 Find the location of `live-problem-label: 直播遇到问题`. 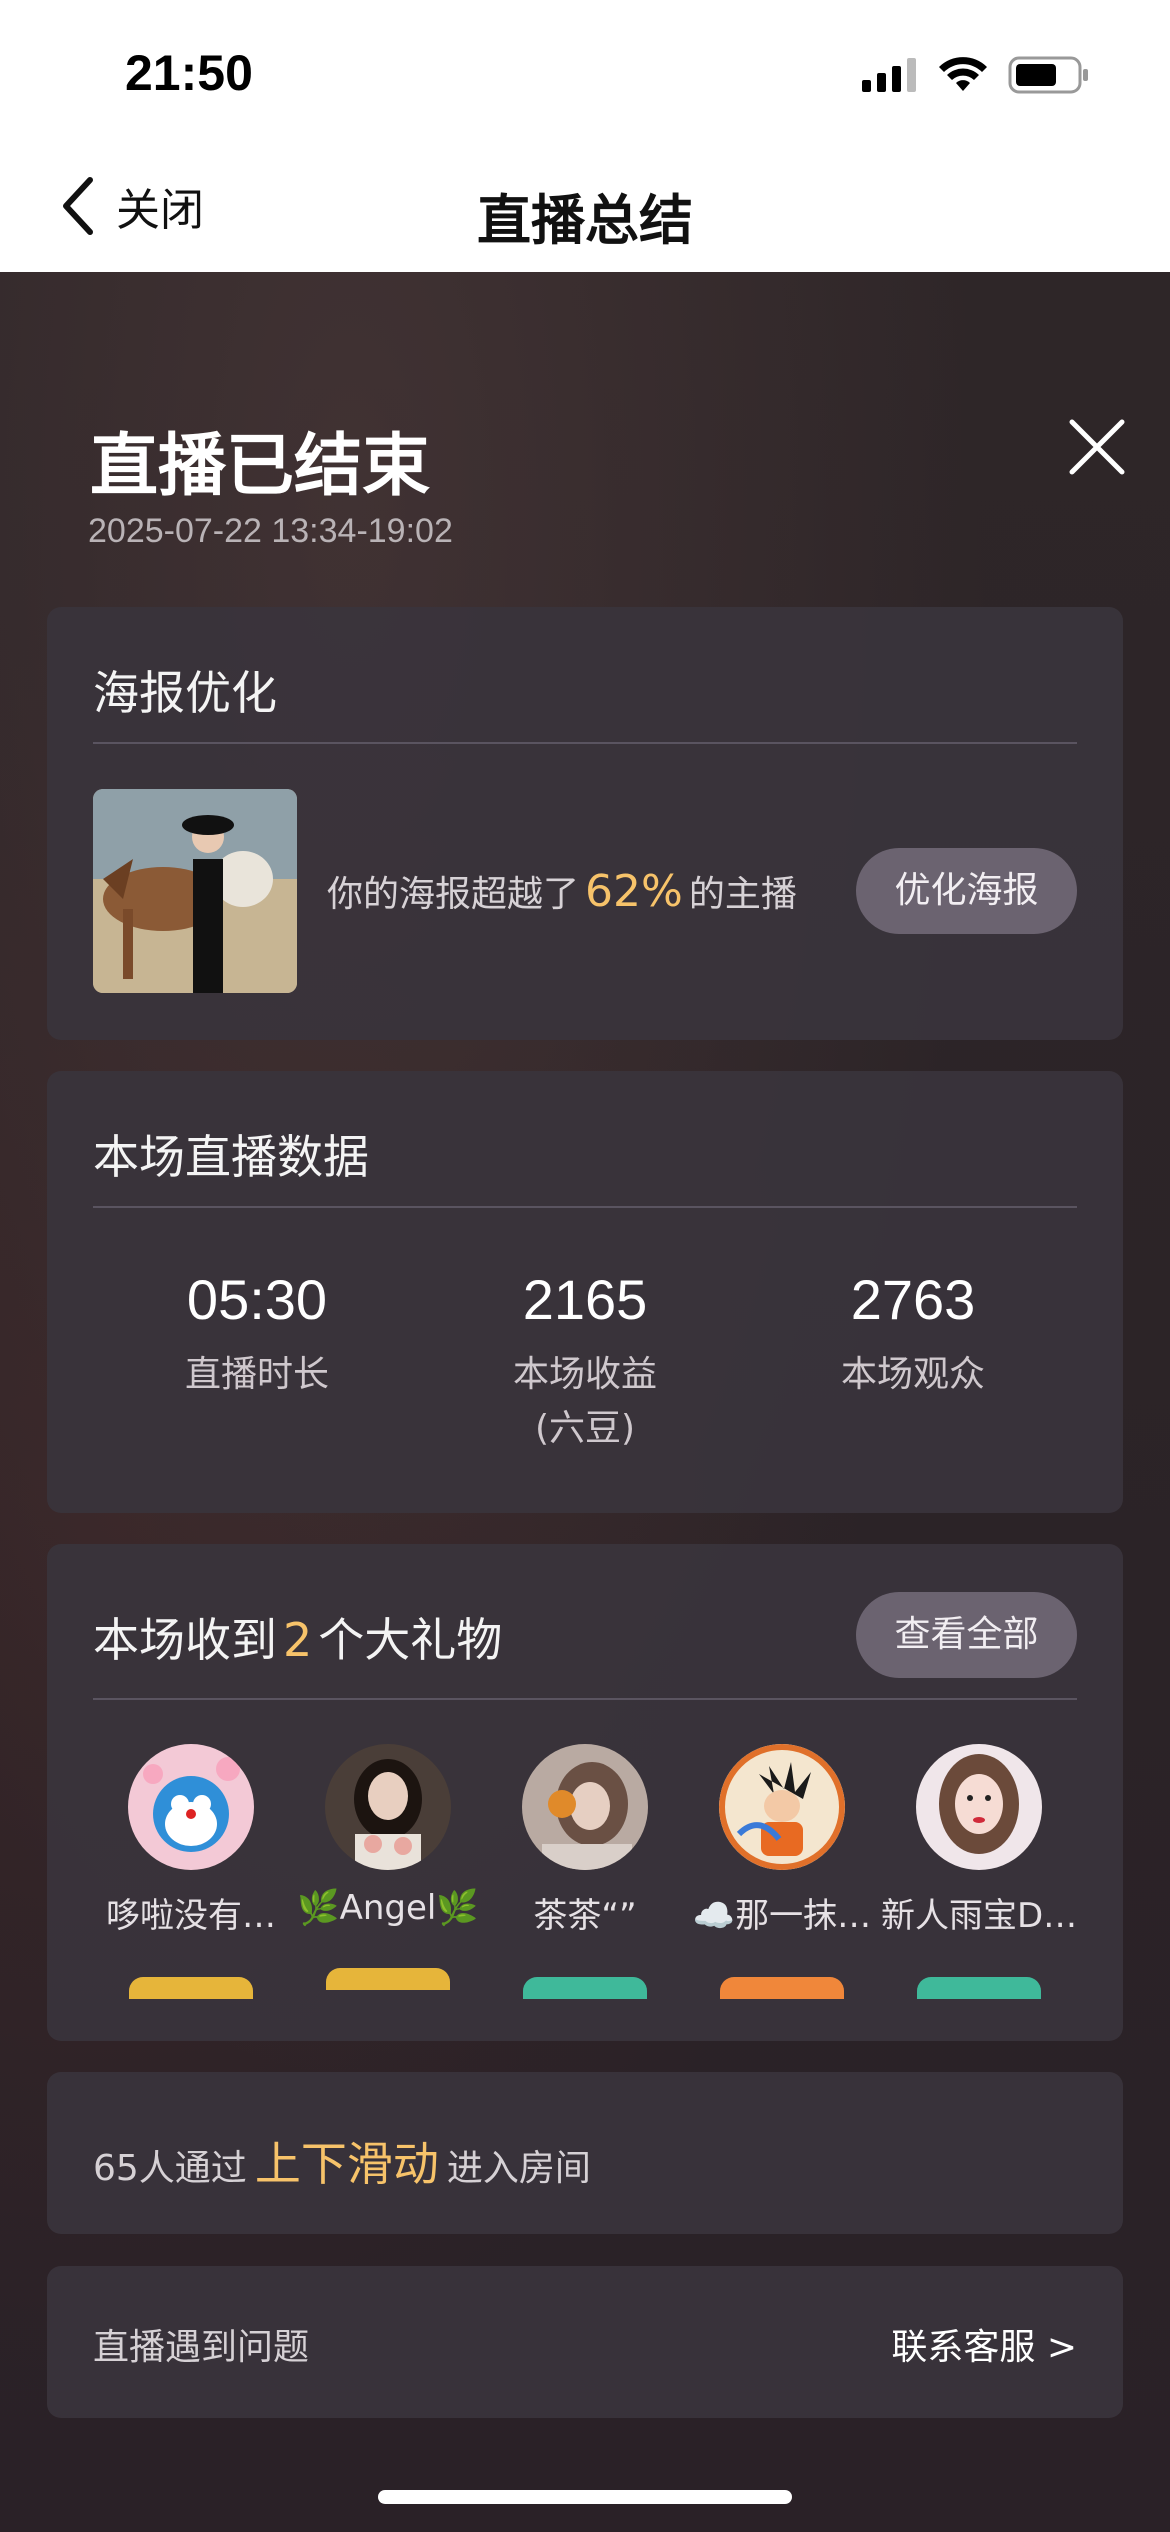

live-problem-label: 直播遇到问题 is located at coordinates (201, 2347).